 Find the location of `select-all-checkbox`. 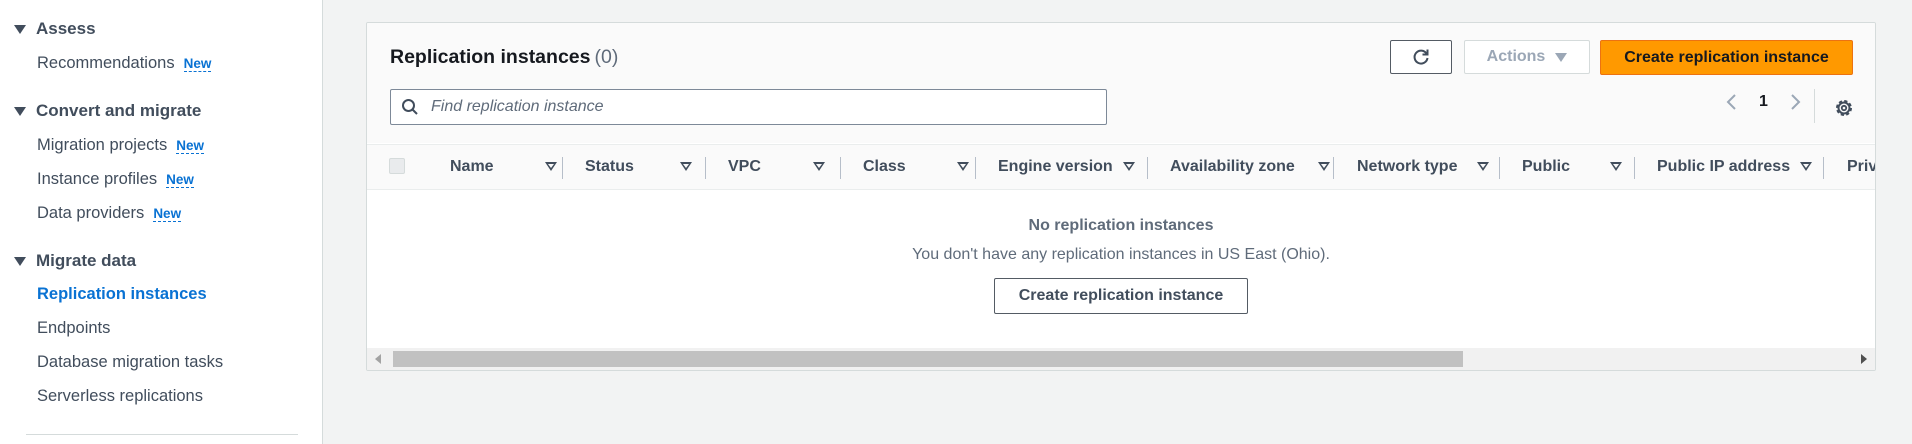

select-all-checkbox is located at coordinates (397, 166).